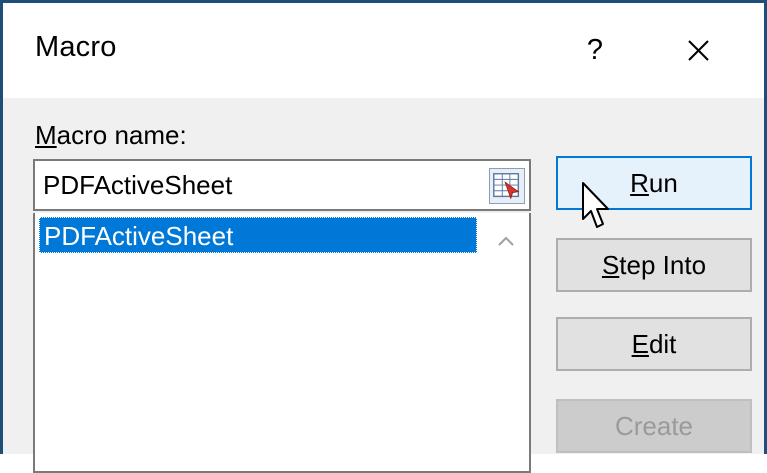  Describe the element at coordinates (255, 185) in the screenshot. I see `macro-name-input` at that location.